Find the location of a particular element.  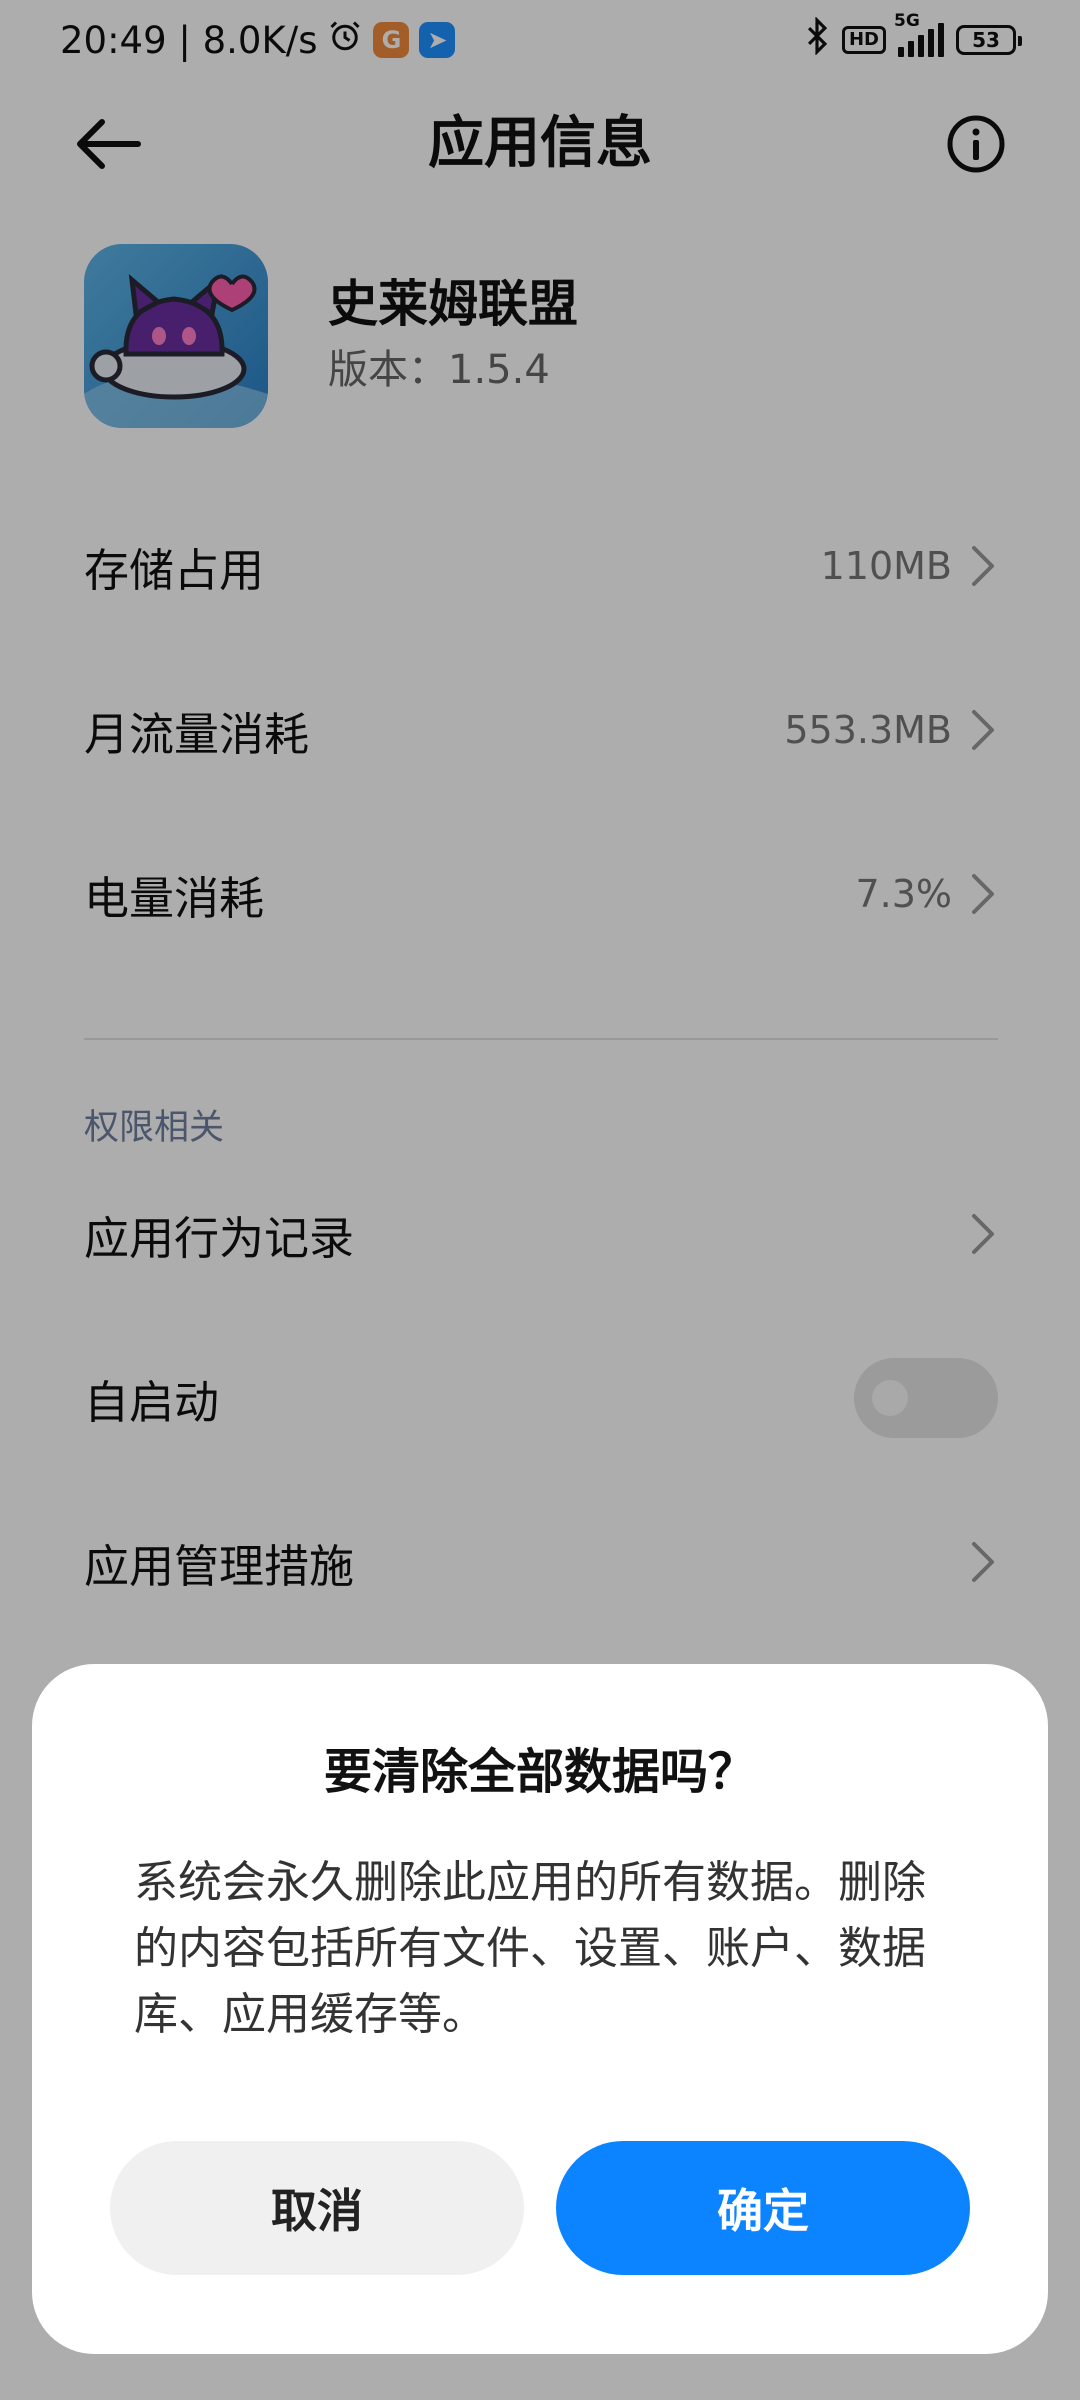

confirm-button: 确定 is located at coordinates (763, 2208).